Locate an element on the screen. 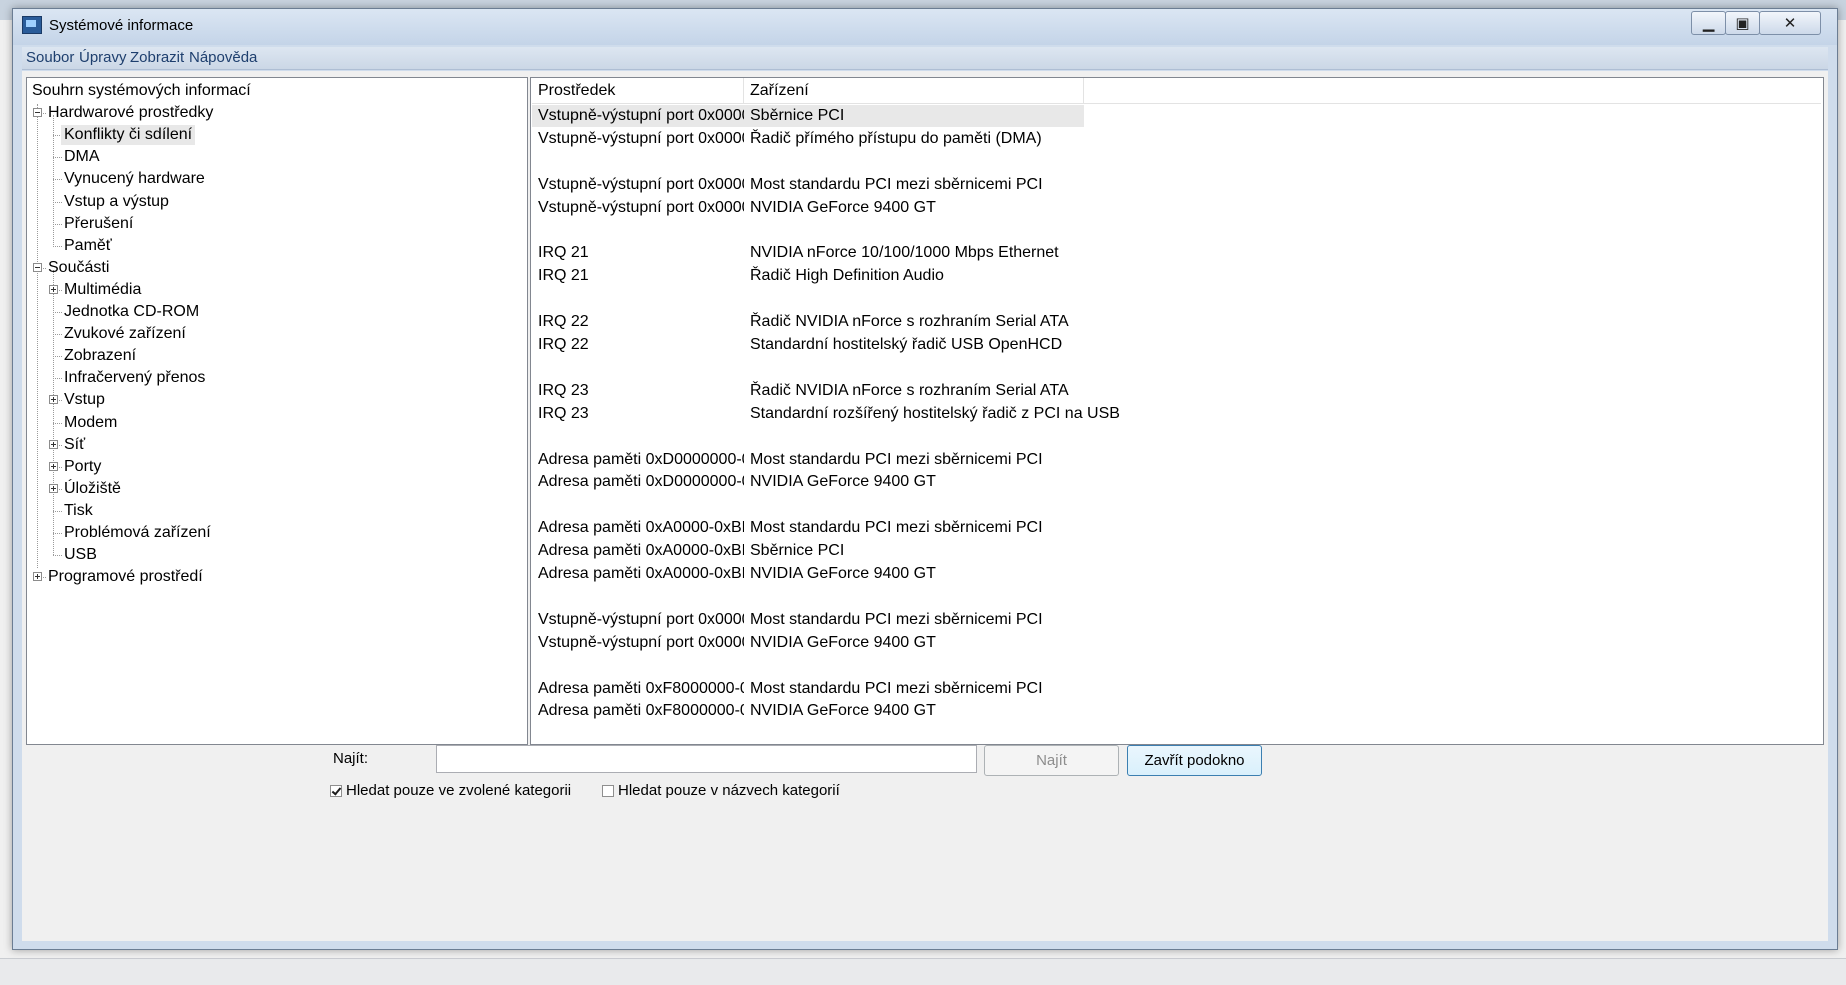 Image resolution: width=1846 pixels, height=985 pixels. tree-item: Infračervený přenos is located at coordinates (276, 378).